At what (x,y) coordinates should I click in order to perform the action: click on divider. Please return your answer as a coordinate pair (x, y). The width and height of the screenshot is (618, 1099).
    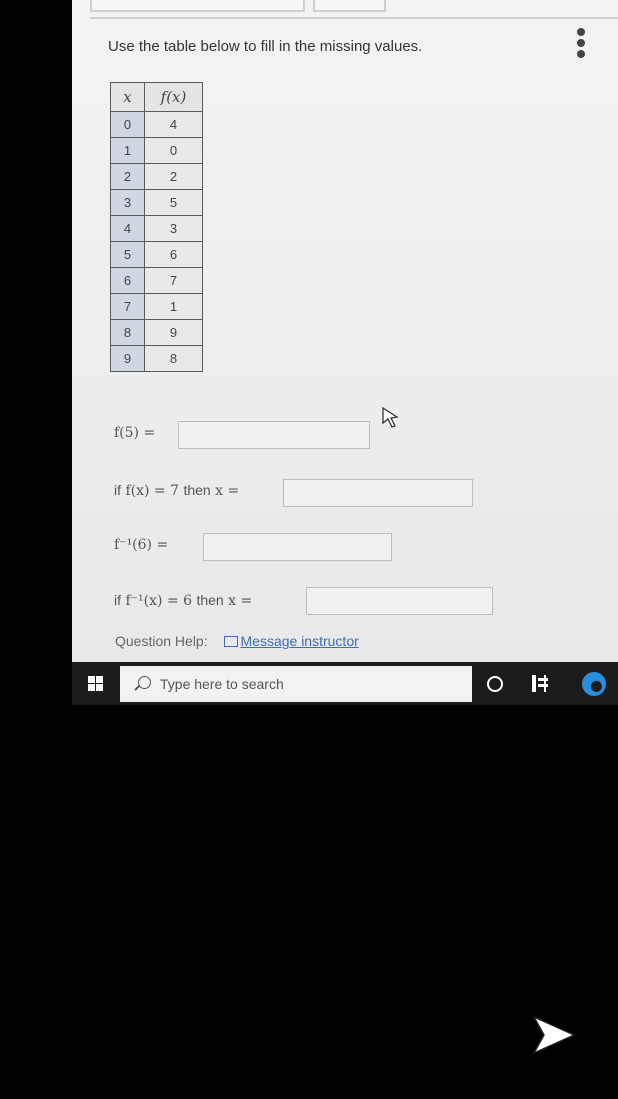
    Looking at the image, I should click on (354, 18).